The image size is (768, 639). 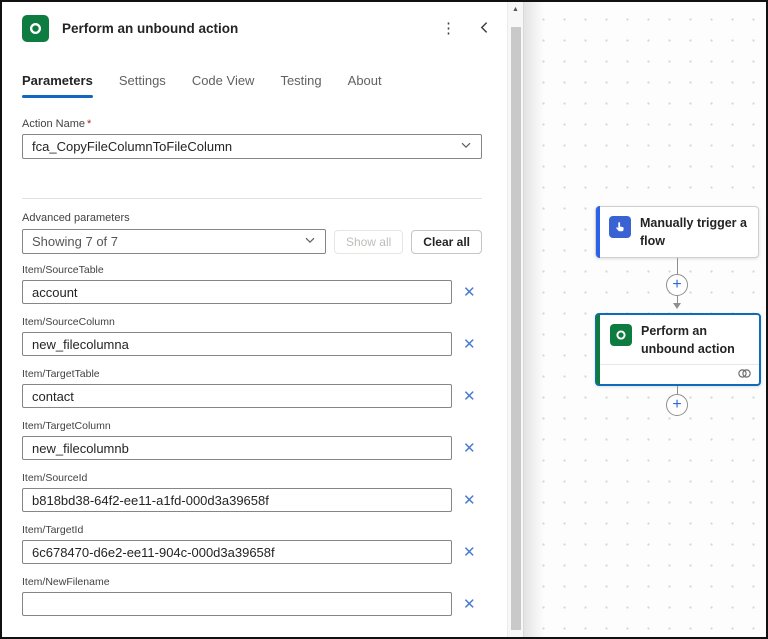 I want to click on field-source-column: Item/SourceColumn ✕, so click(x=252, y=336).